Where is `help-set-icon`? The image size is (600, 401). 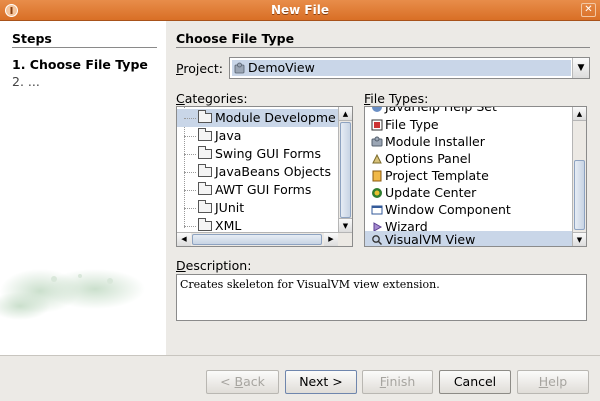 help-set-icon is located at coordinates (377, 109).